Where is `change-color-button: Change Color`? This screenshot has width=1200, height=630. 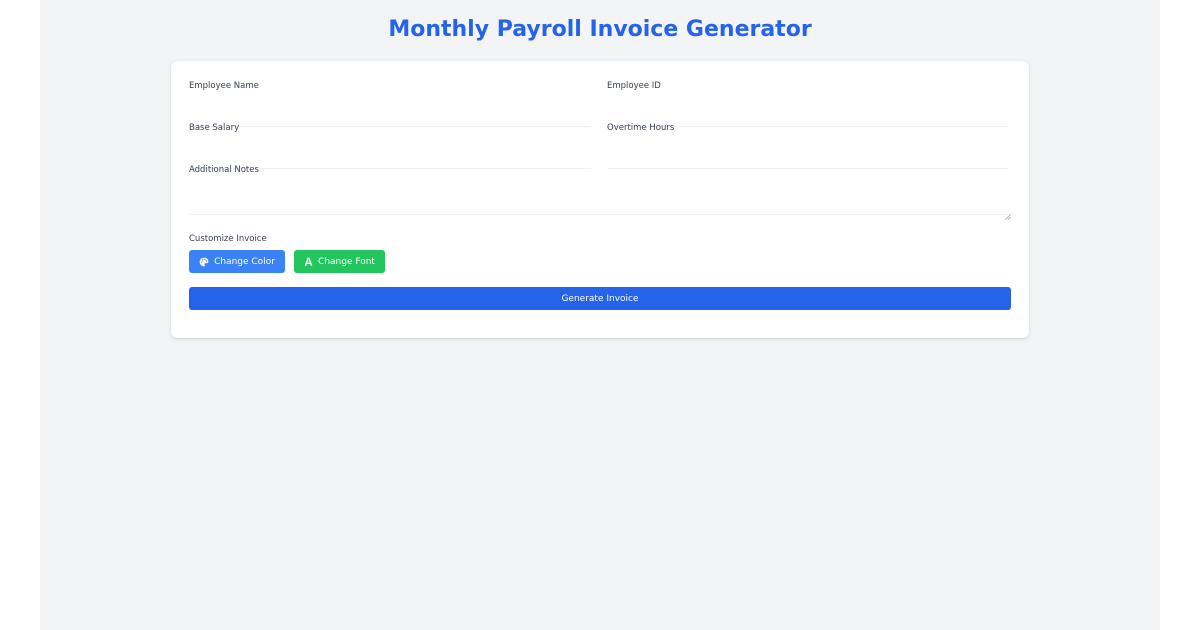 change-color-button: Change Color is located at coordinates (237, 261).